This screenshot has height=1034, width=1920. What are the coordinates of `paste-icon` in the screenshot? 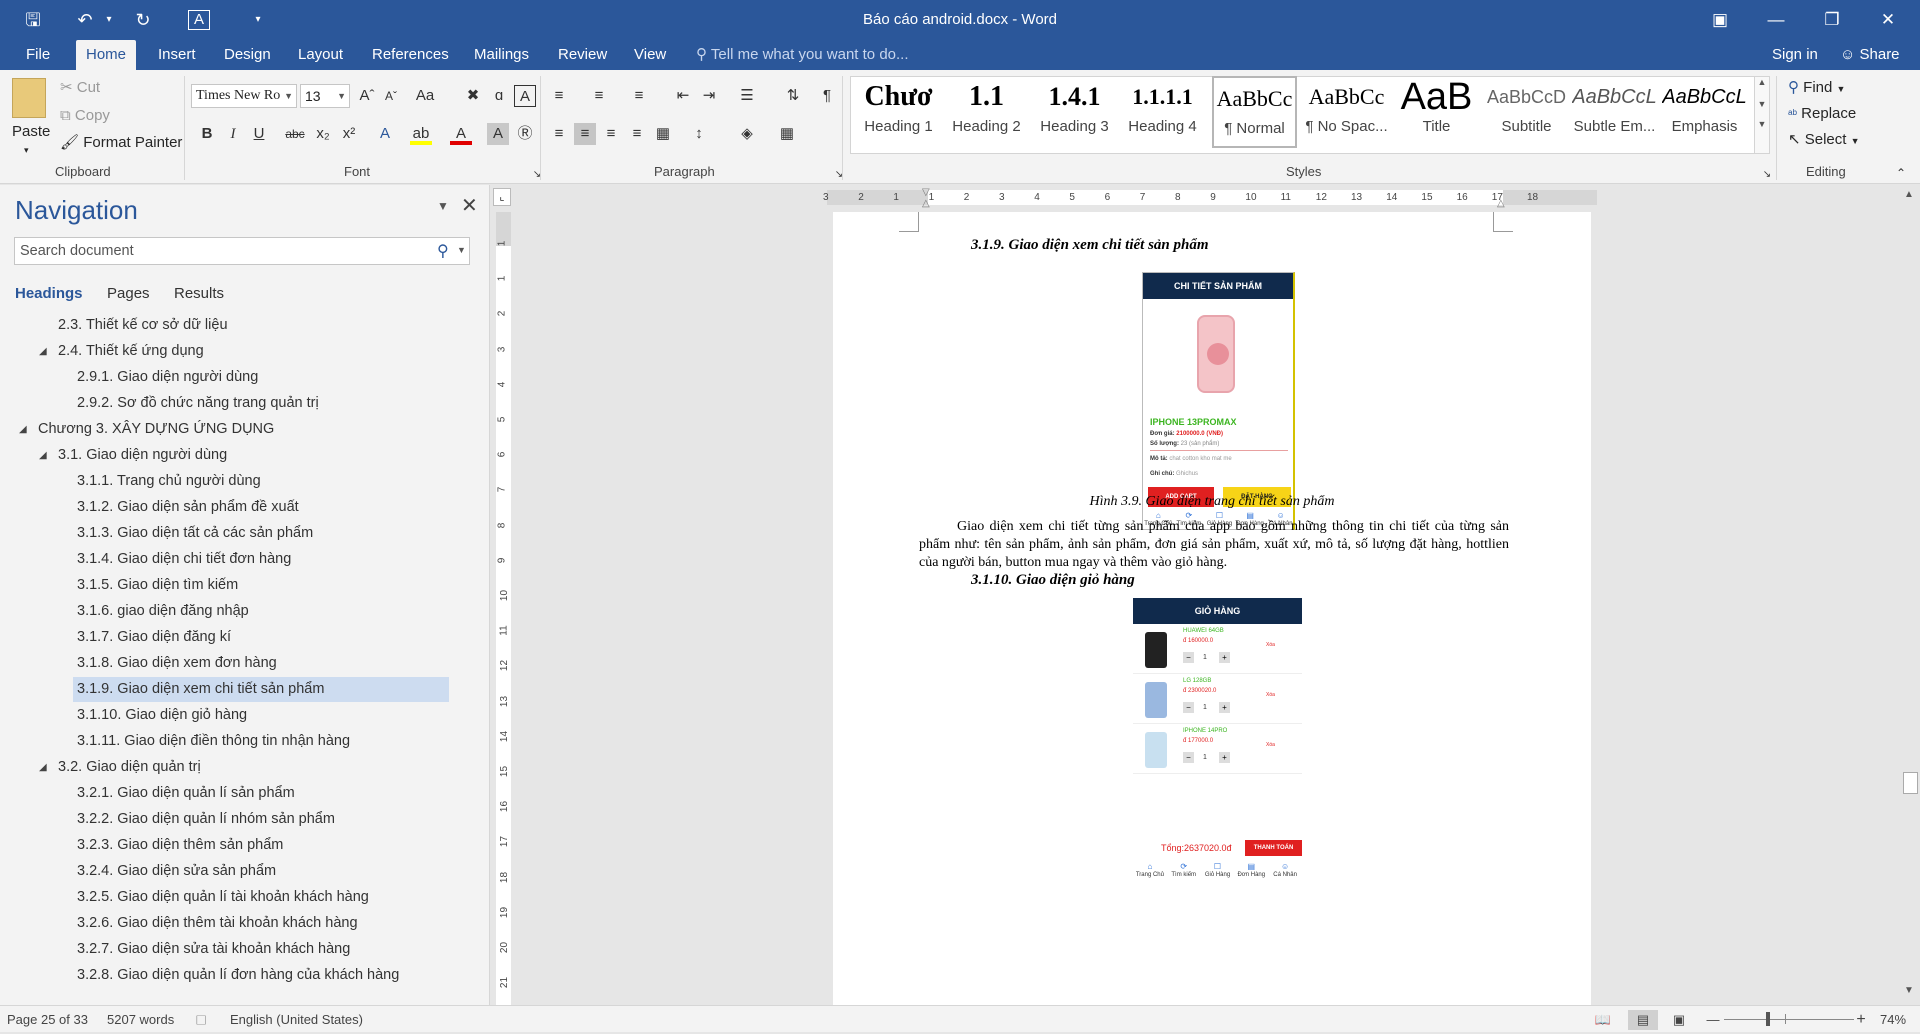 It's located at (29, 98).